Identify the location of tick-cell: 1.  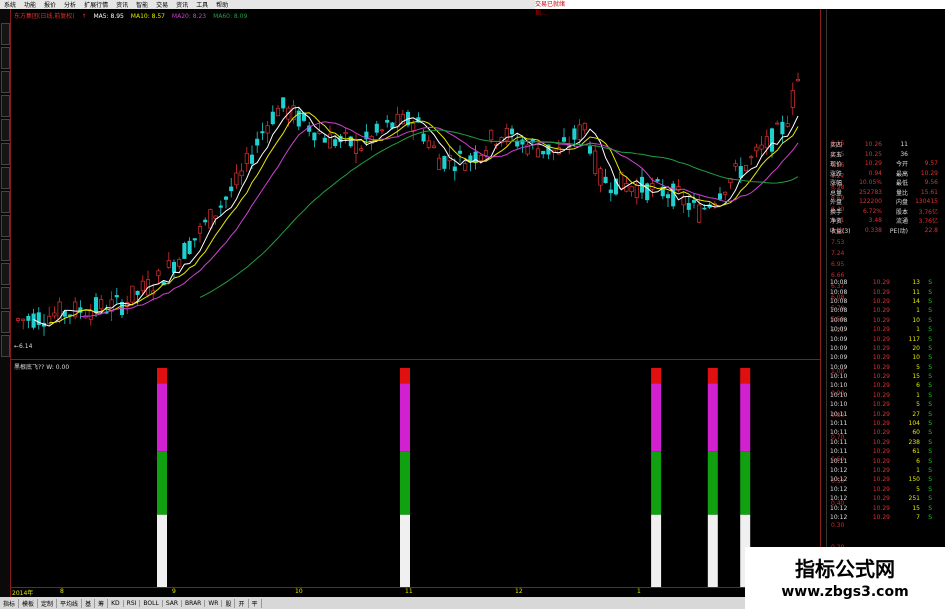
(918, 395).